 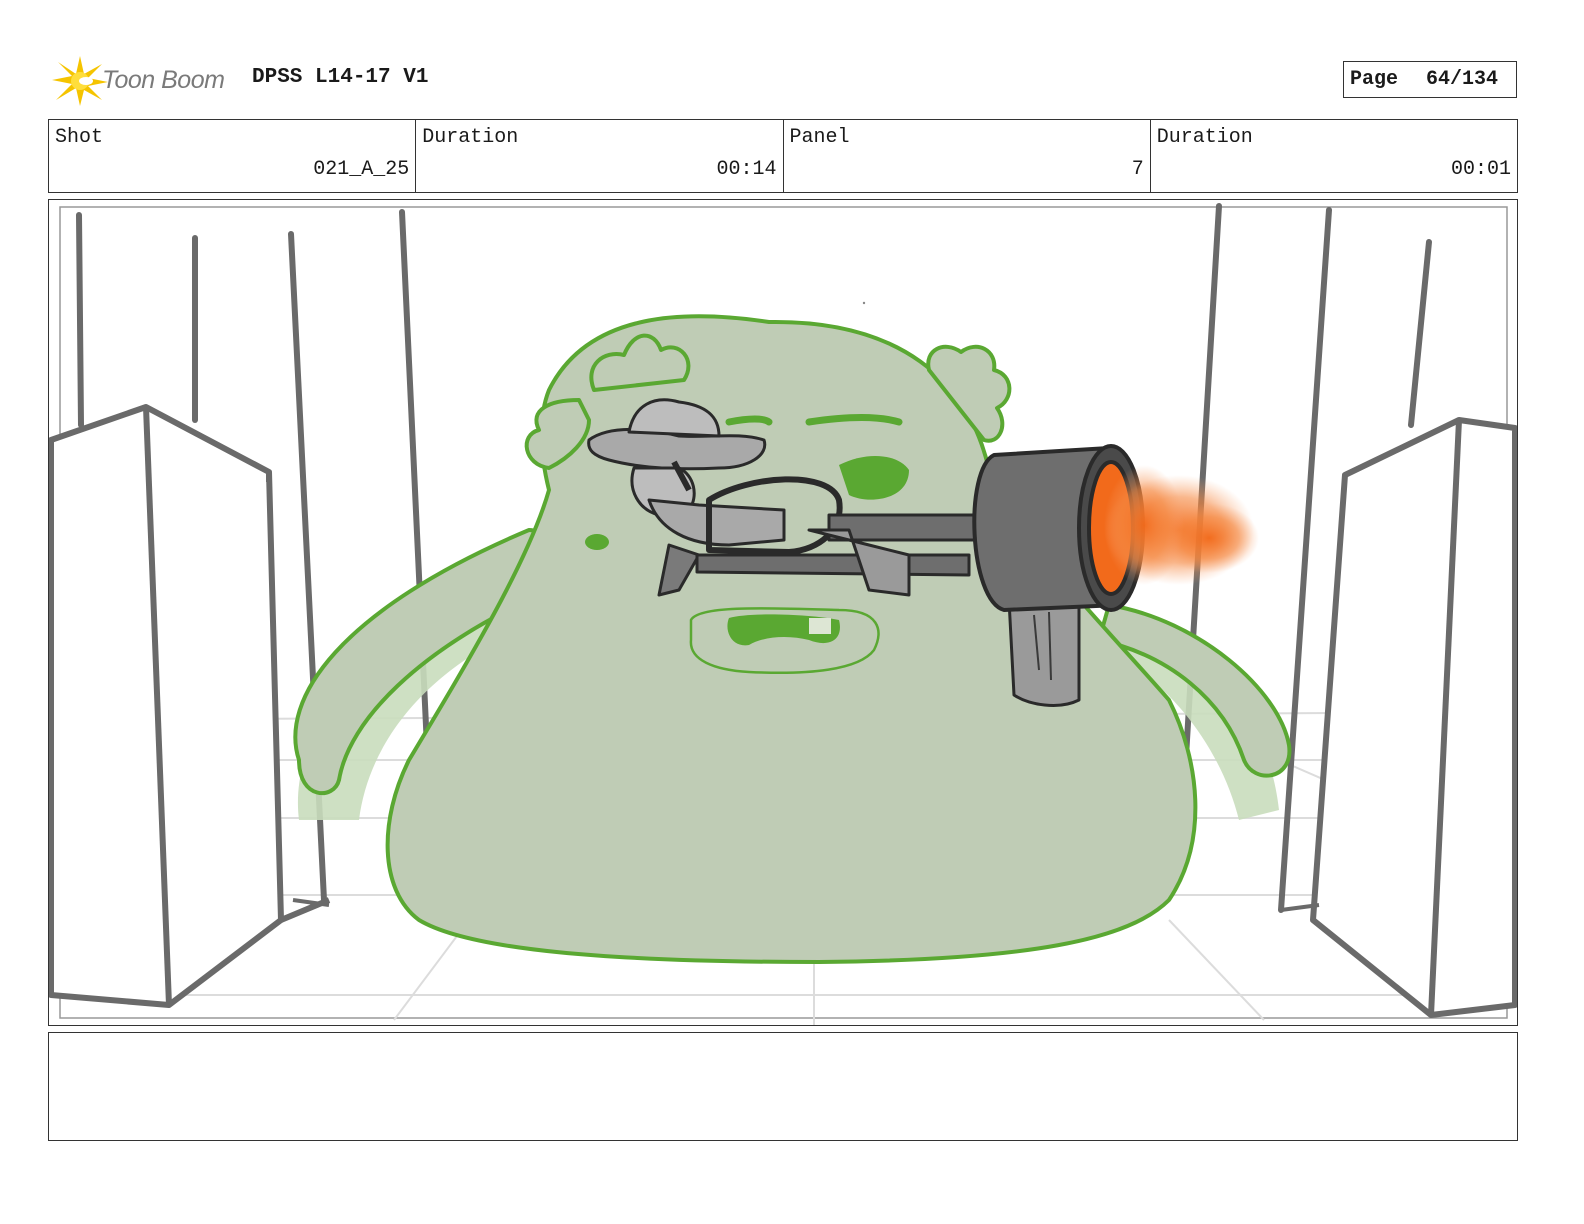 I want to click on shot-duration-label: Duration, so click(x=470, y=137).